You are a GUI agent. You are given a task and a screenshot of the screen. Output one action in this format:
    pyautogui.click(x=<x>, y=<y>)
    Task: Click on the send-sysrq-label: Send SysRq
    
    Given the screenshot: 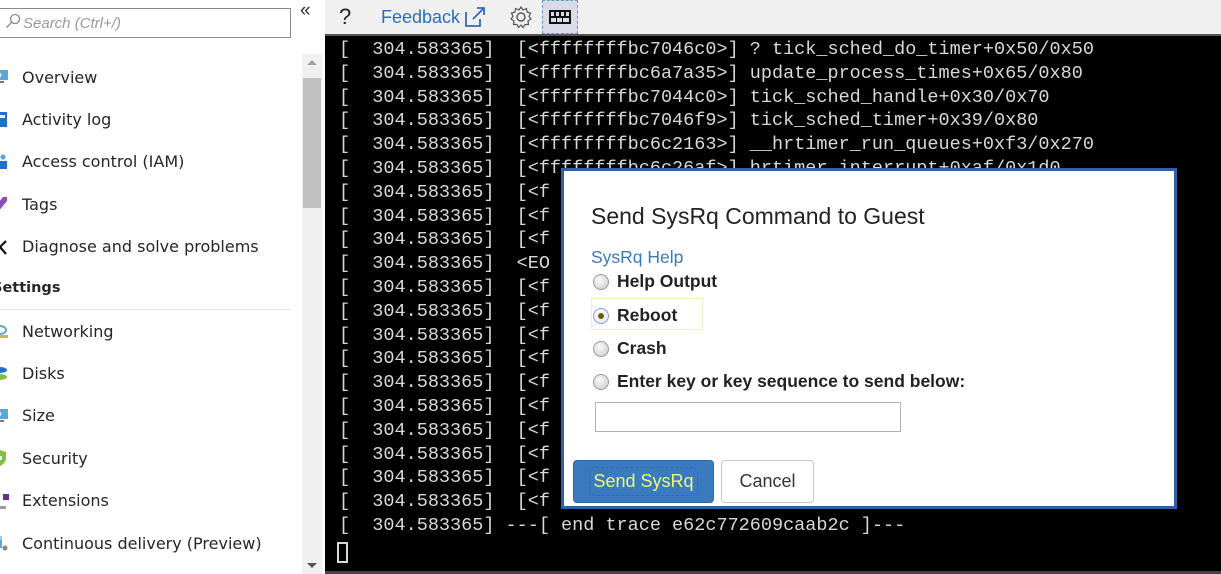 What is the action you would take?
    pyautogui.click(x=643, y=481)
    